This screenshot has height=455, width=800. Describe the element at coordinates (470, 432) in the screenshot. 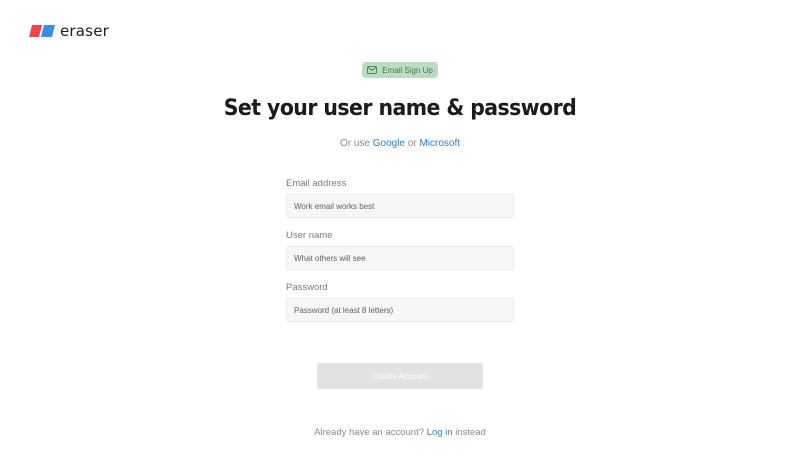

I see `login-prompt-suffix: instead` at that location.